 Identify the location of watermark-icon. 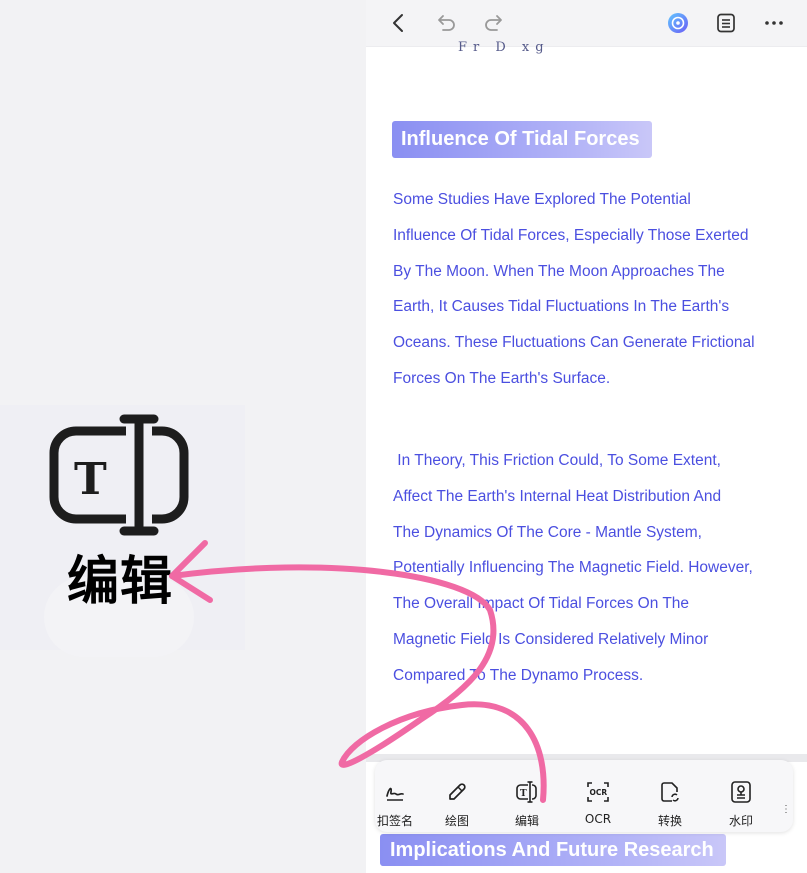
(741, 792).